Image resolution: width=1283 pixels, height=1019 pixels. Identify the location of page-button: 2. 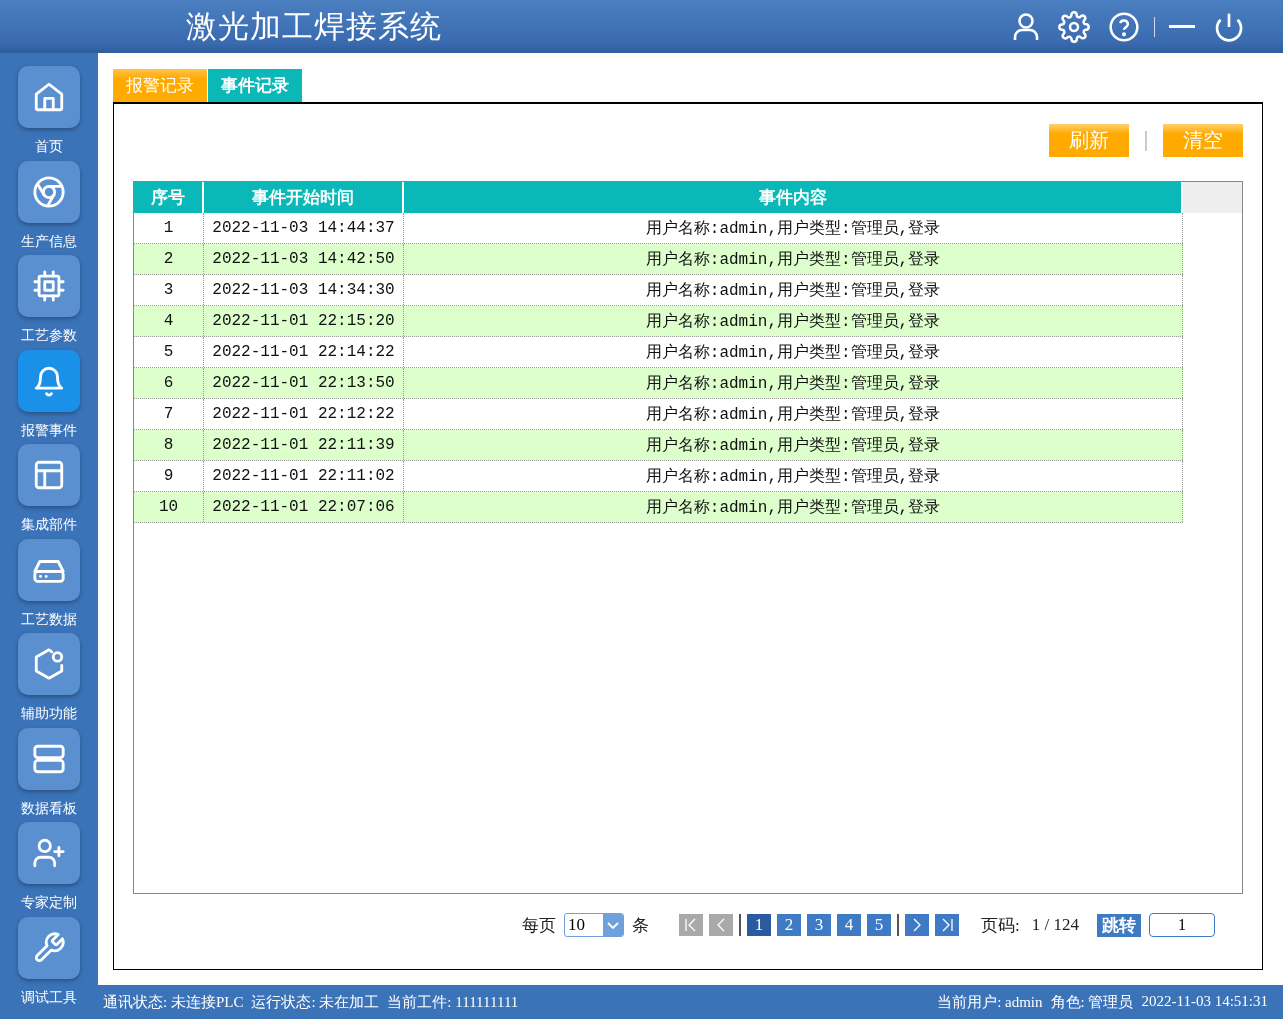
(789, 925).